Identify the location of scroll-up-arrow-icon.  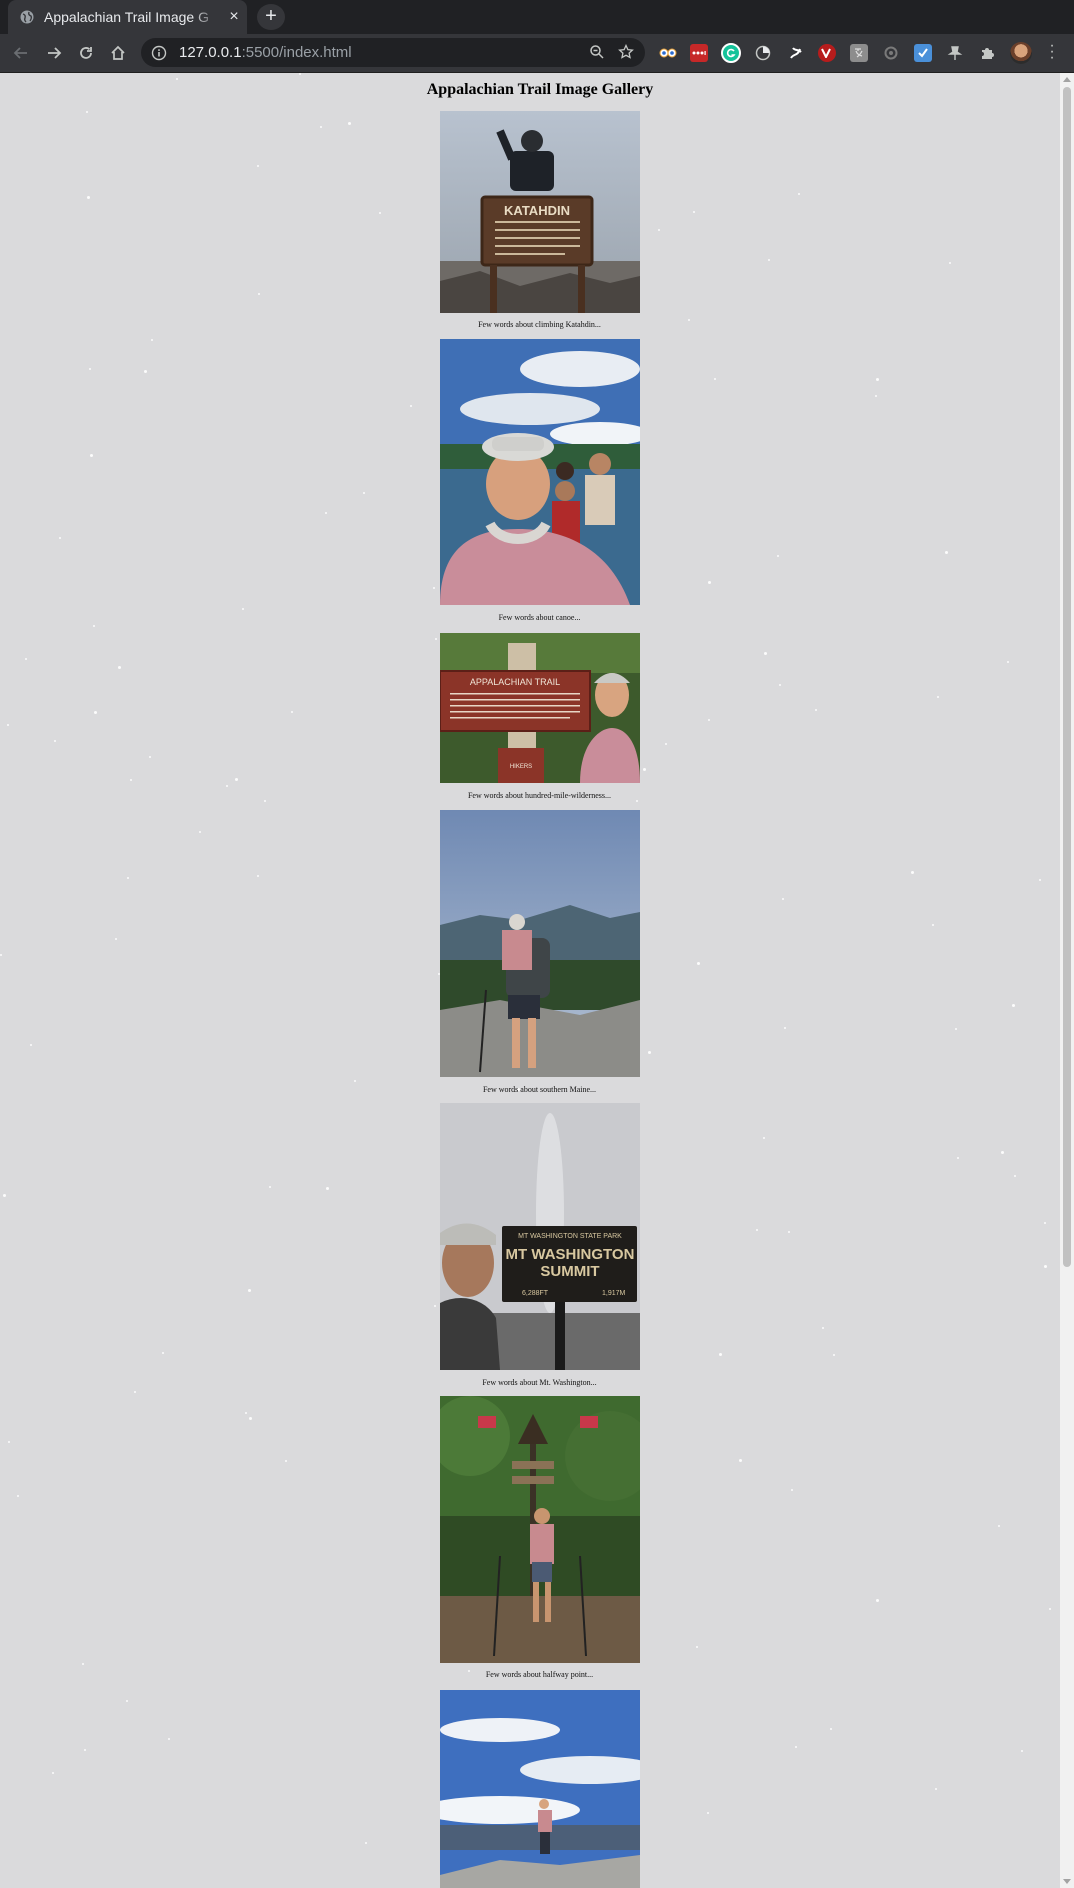
(1067, 79).